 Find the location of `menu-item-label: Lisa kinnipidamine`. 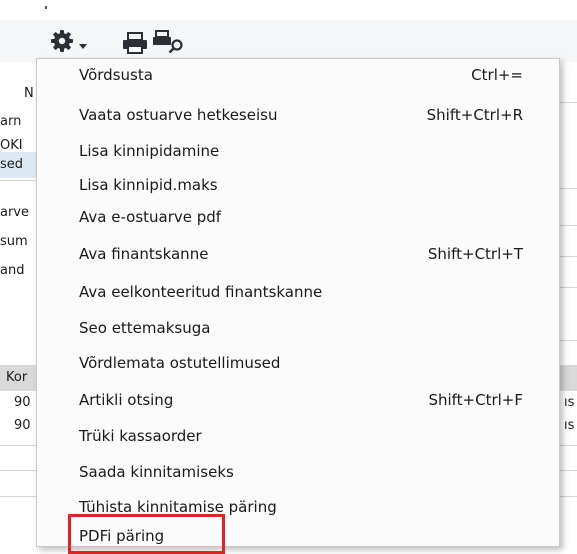

menu-item-label: Lisa kinnipidamine is located at coordinates (149, 151).